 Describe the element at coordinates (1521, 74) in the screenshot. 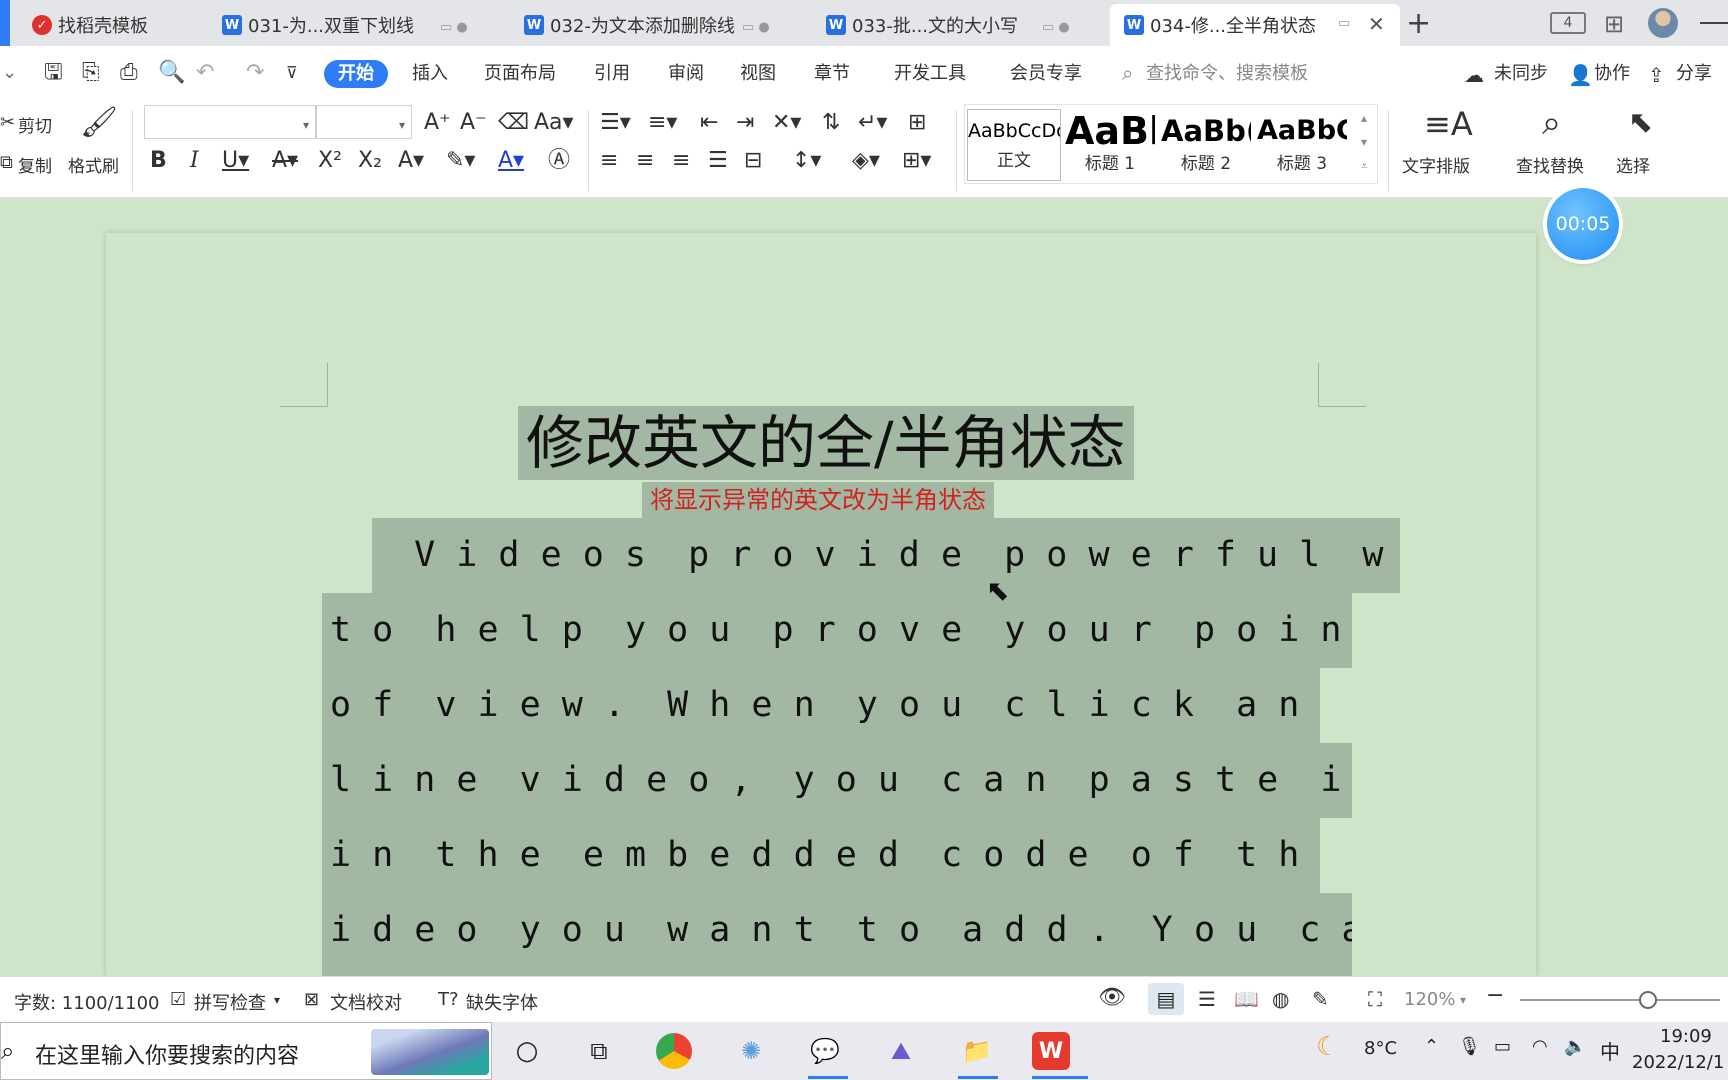

I see `sync-status: 未同步` at that location.